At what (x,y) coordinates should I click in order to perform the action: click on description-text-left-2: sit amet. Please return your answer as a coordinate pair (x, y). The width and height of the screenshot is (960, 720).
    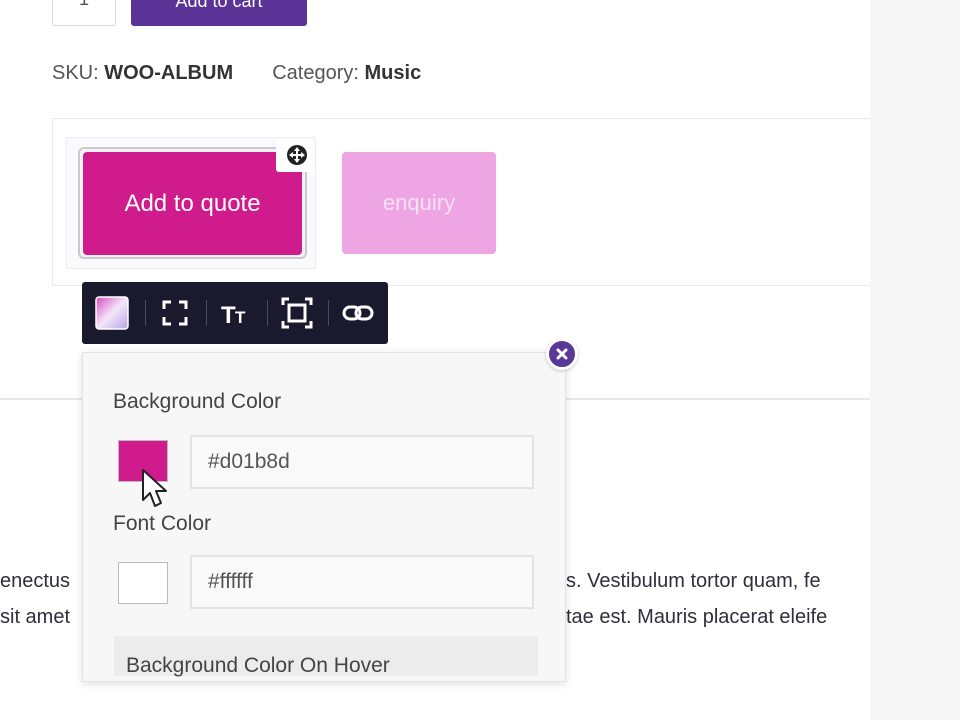
    Looking at the image, I should click on (35, 617).